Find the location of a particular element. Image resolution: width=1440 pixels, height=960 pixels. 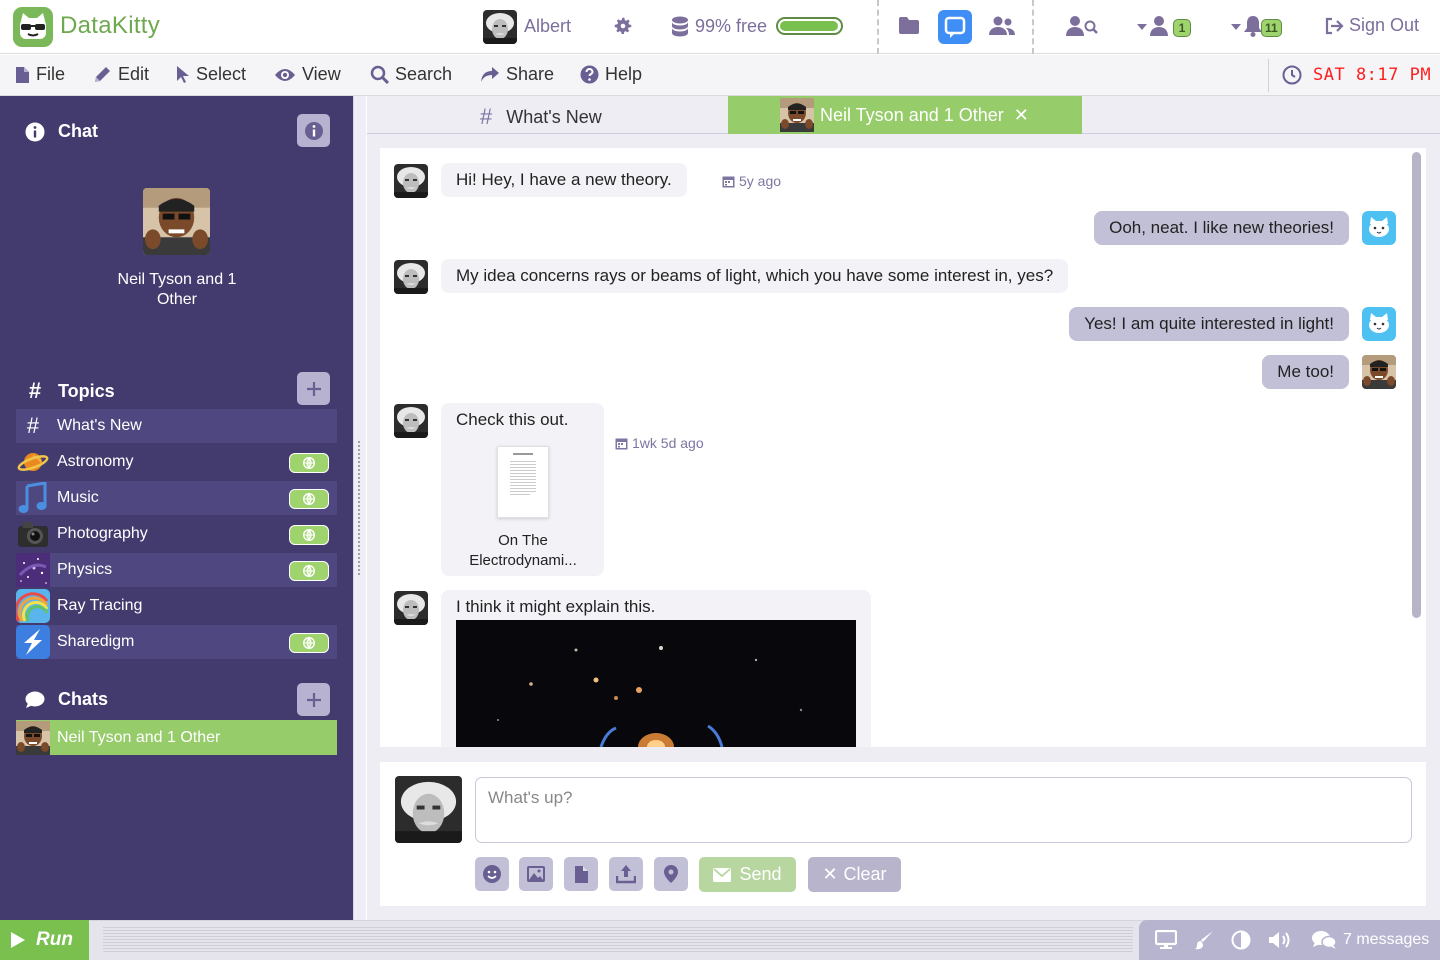

notifications-icon is located at coordinates (1248, 26).